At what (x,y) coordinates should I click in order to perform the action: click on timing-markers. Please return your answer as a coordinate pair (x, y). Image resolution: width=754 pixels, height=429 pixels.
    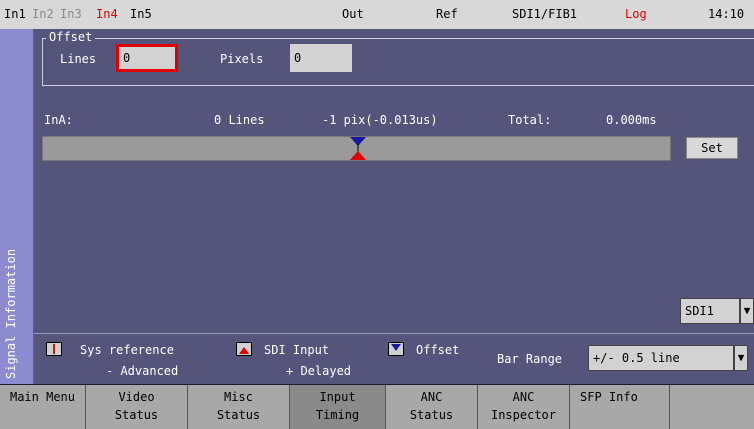
    Looking at the image, I should click on (358, 148).